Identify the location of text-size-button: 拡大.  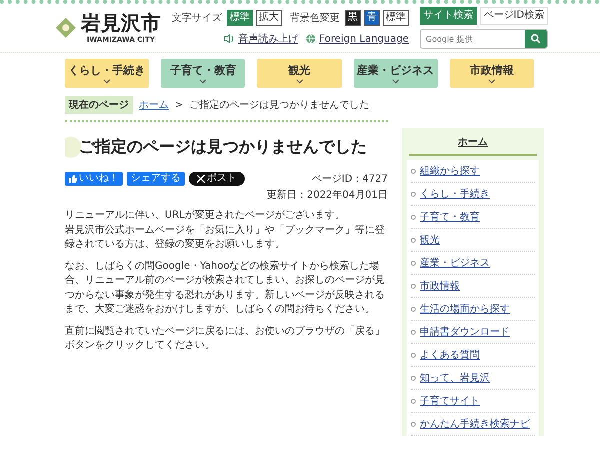
(269, 18).